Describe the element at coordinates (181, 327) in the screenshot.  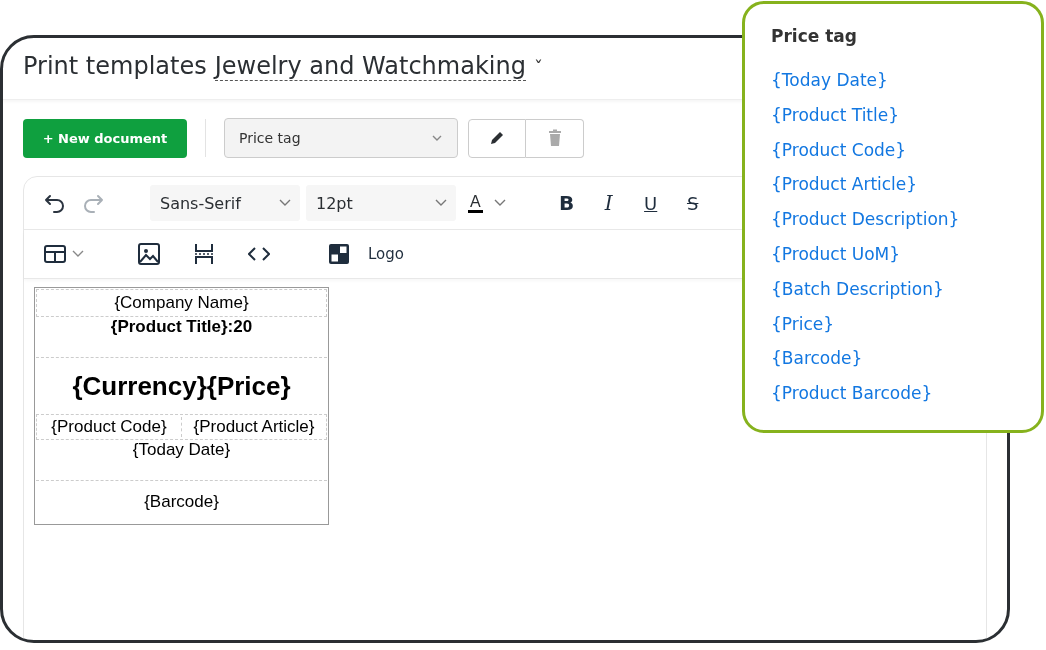
I see `template-cell: {Product Title}:20` at that location.